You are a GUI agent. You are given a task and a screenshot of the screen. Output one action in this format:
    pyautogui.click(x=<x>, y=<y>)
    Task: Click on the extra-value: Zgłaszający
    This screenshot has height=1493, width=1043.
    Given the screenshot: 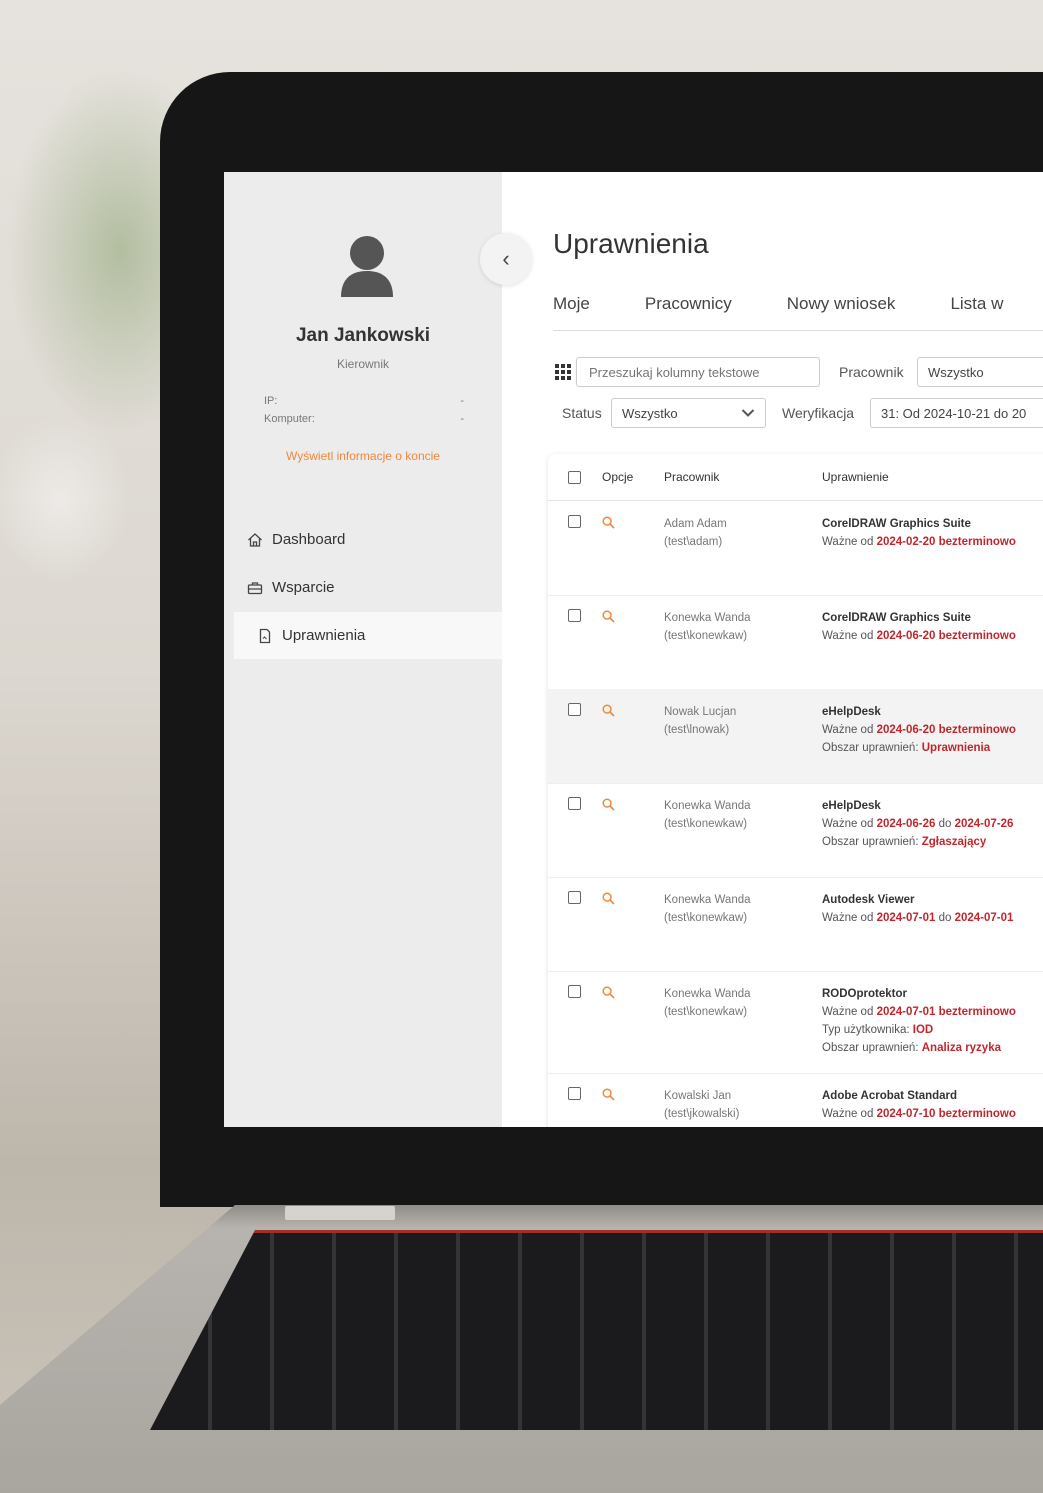 What is the action you would take?
    pyautogui.click(x=954, y=842)
    